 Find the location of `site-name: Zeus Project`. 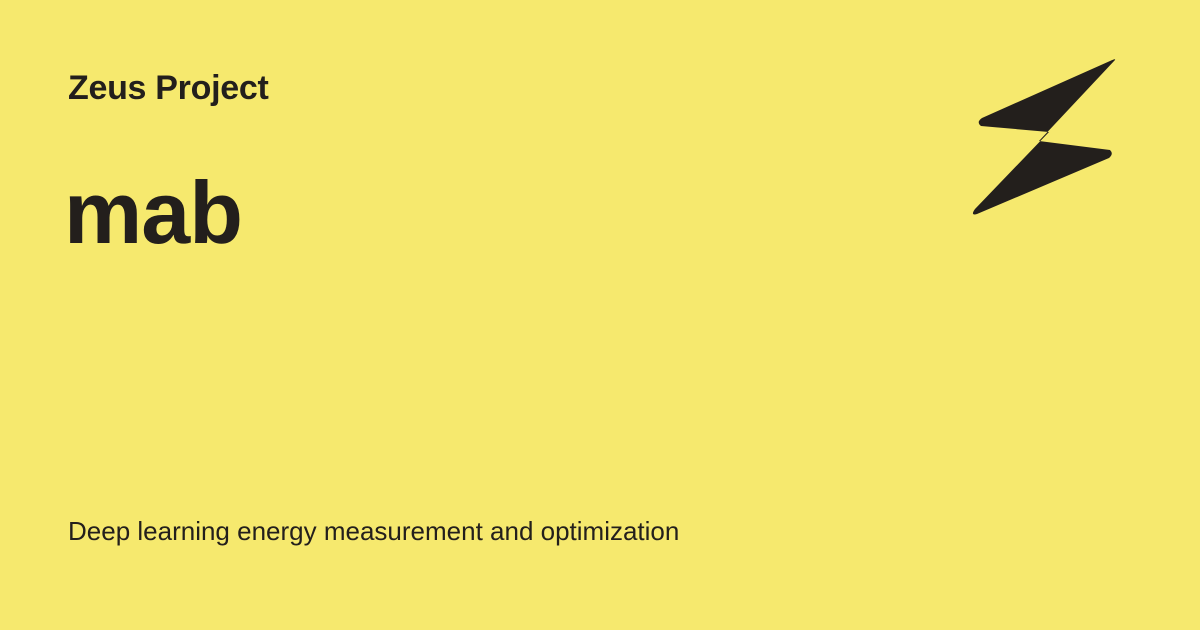

site-name: Zeus Project is located at coordinates (168, 88).